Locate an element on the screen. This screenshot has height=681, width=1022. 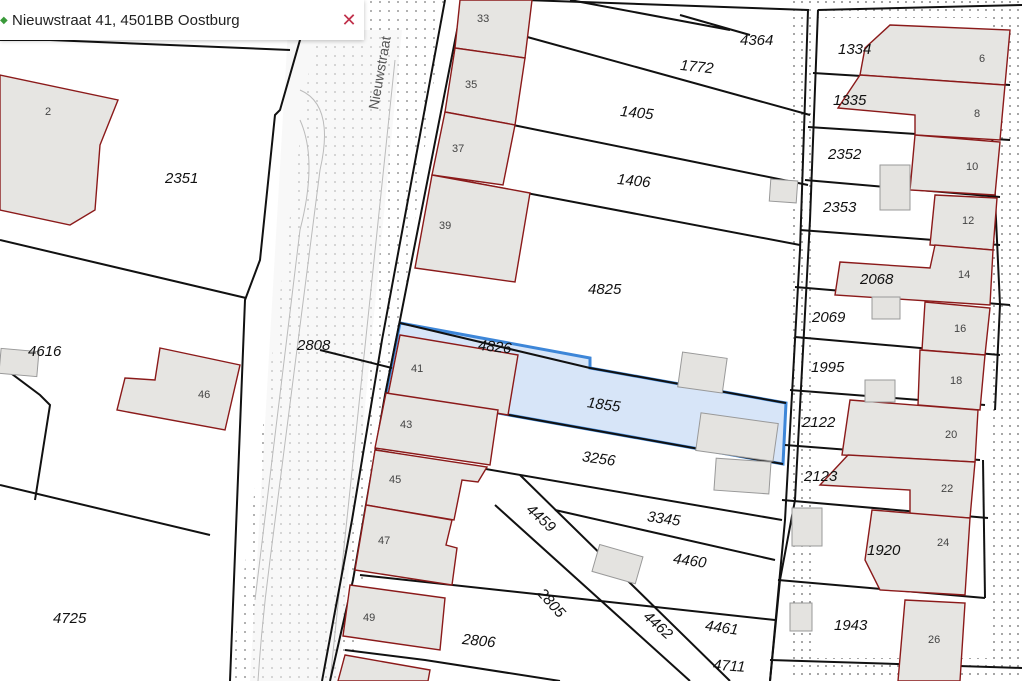
parcel-number: 4462 is located at coordinates (658, 625).